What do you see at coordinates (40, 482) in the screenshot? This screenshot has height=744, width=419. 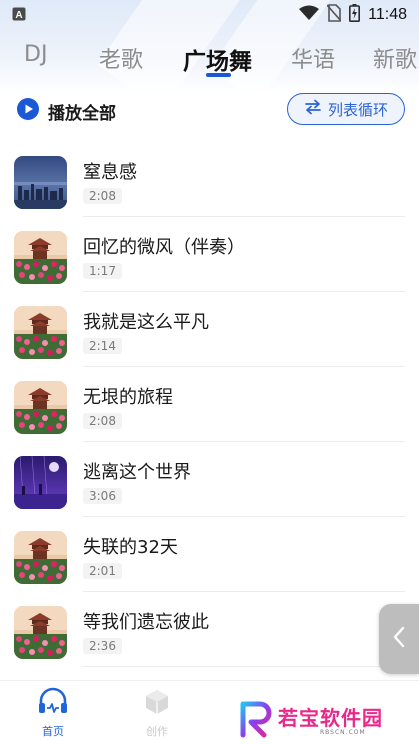 I see `purple-night-cover` at bounding box center [40, 482].